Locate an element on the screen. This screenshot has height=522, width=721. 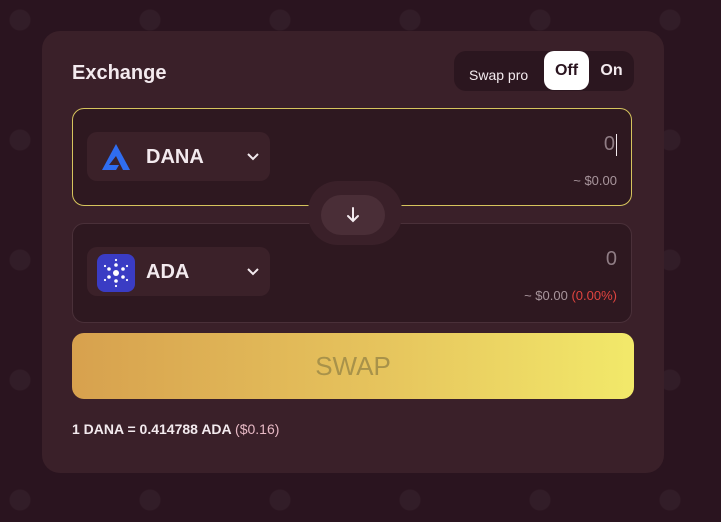
swap-pro-on-option: On is located at coordinates (611, 70).